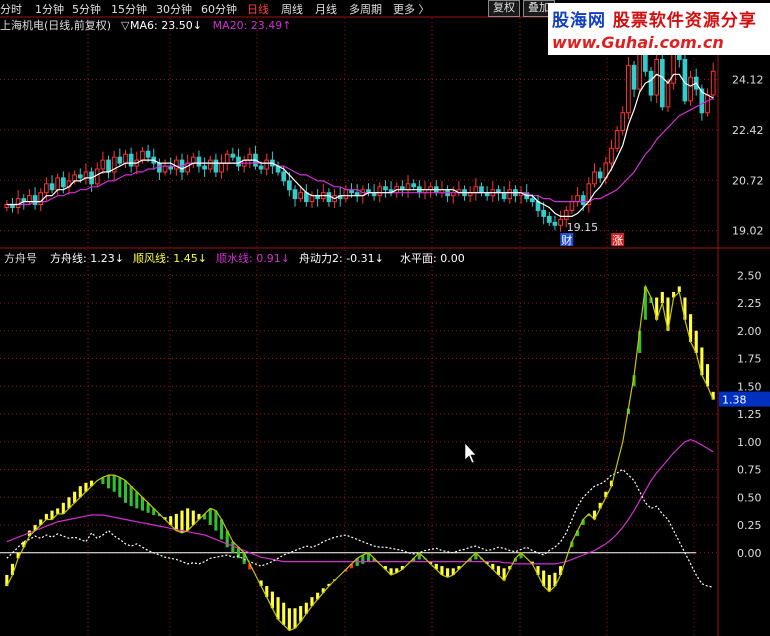 This screenshot has height=636, width=770. What do you see at coordinates (749, 331) in the screenshot?
I see `ind-tick-label-2: 2.00` at bounding box center [749, 331].